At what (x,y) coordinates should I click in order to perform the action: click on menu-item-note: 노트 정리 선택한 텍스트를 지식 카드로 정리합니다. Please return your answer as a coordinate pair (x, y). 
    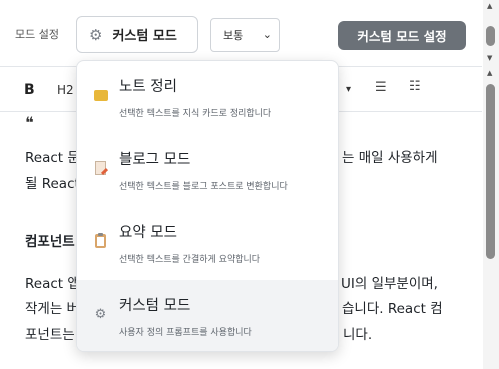
    Looking at the image, I should click on (207, 97).